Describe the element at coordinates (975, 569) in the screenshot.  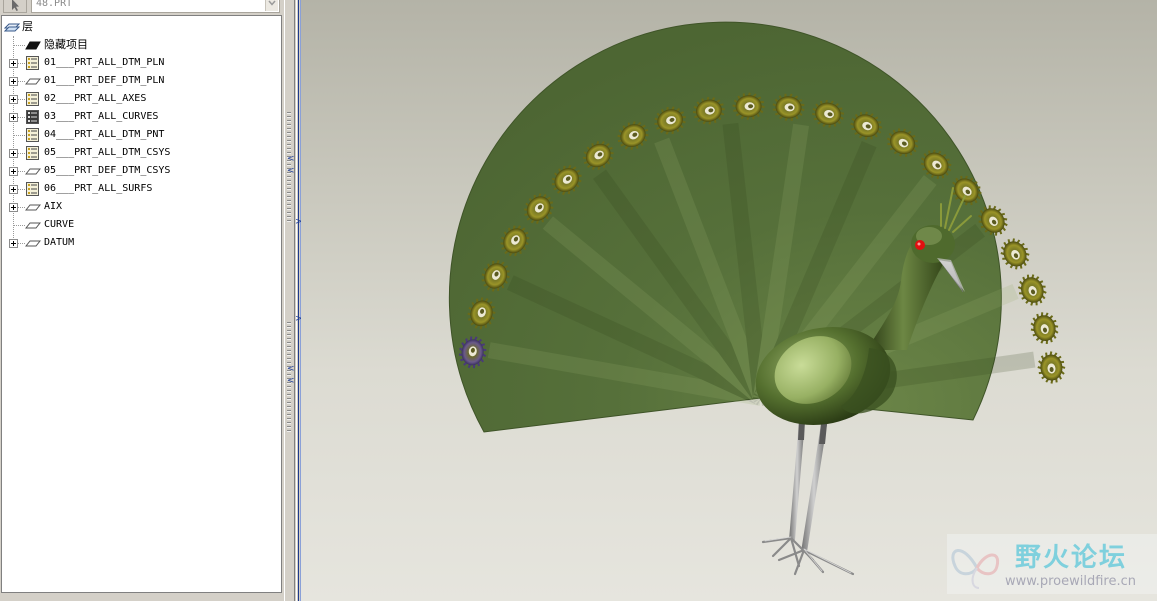
I see `butterfly-logo-icon` at that location.